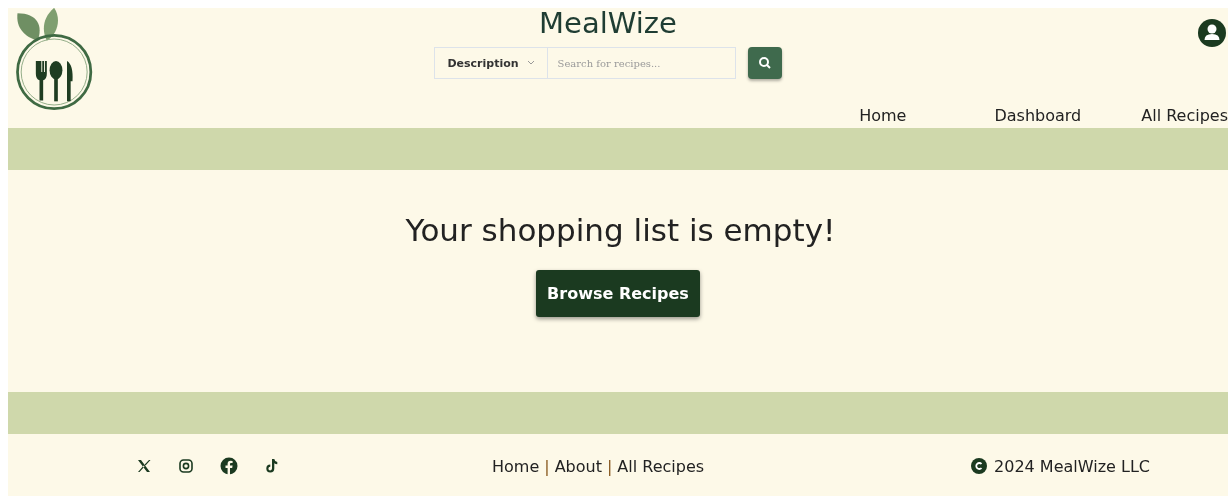 This screenshot has height=496, width=1228. I want to click on nav-link: Home, so click(883, 116).